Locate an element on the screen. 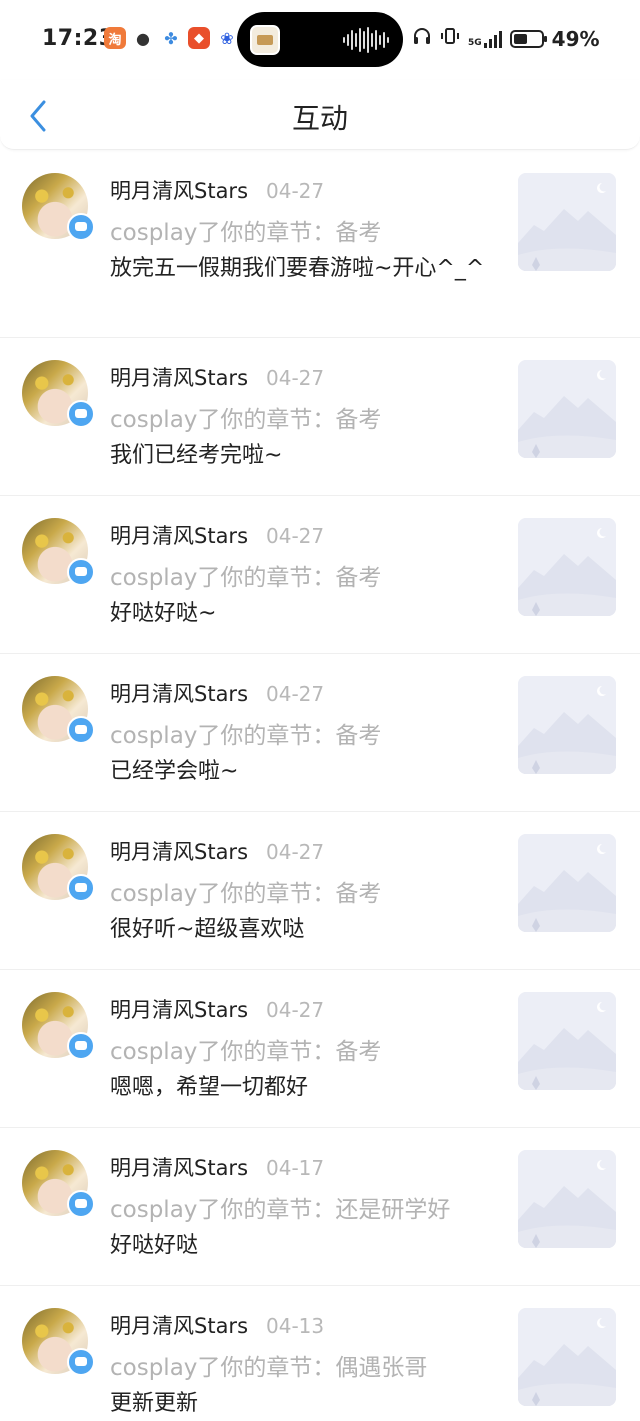 The height and width of the screenshot is (1421, 640). notification-item: 明月清风Stars 04-27 cosplay了你的章节：备考好哒好哒~ is located at coordinates (320, 575).